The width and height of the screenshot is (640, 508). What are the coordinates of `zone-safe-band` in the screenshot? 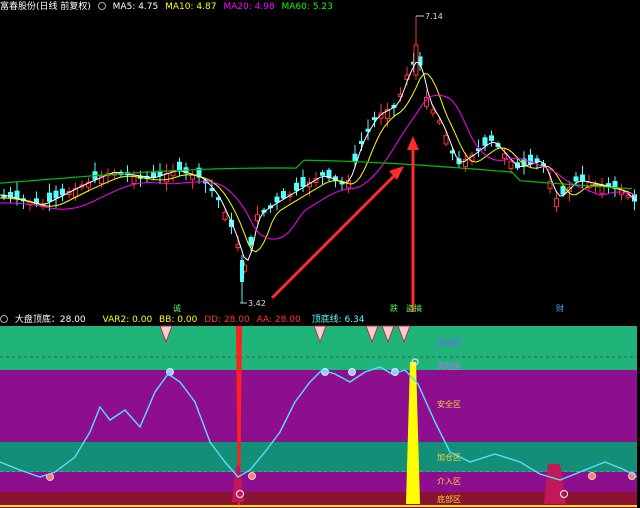 It's located at (318, 406).